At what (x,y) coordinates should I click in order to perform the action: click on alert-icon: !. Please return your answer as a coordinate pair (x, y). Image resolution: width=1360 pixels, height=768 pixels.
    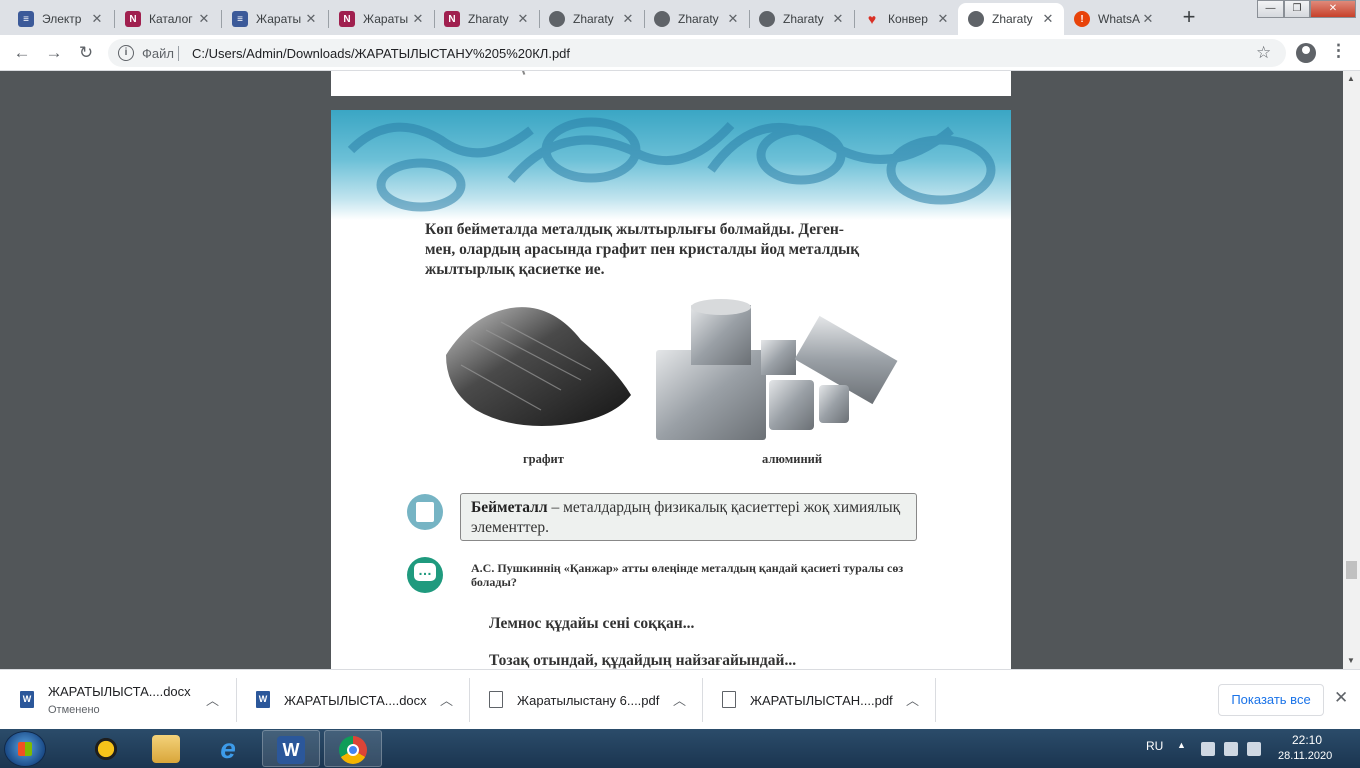
    Looking at the image, I should click on (1082, 19).